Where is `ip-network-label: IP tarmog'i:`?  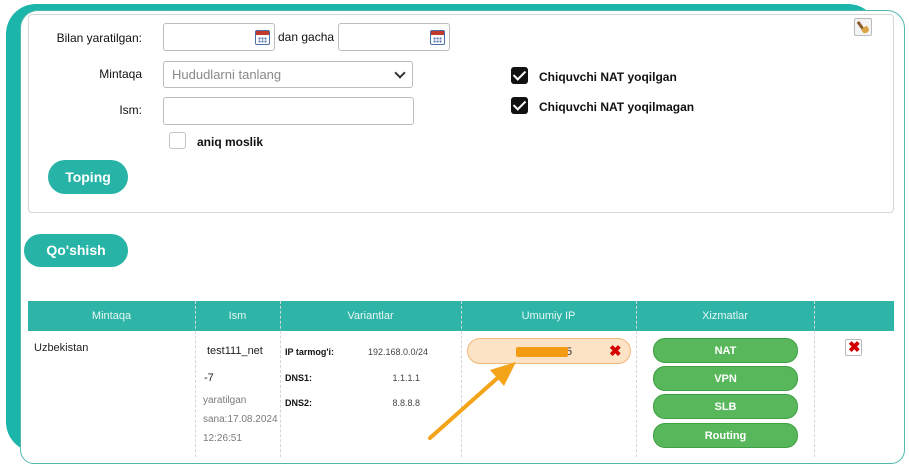
ip-network-label: IP tarmog'i: is located at coordinates (309, 352).